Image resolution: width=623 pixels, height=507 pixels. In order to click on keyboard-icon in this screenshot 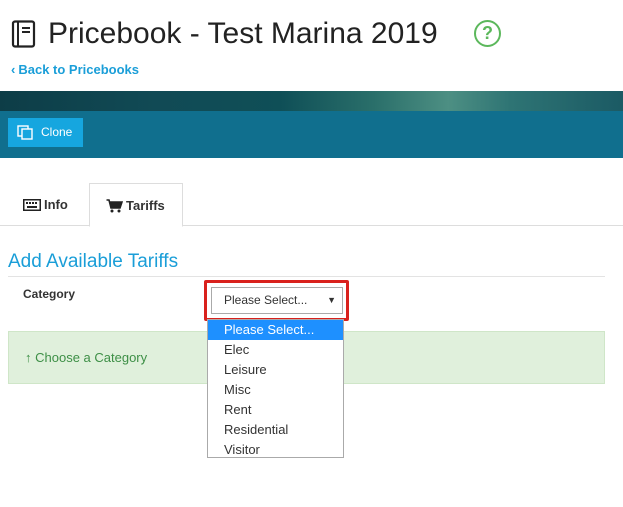, I will do `click(32, 204)`.